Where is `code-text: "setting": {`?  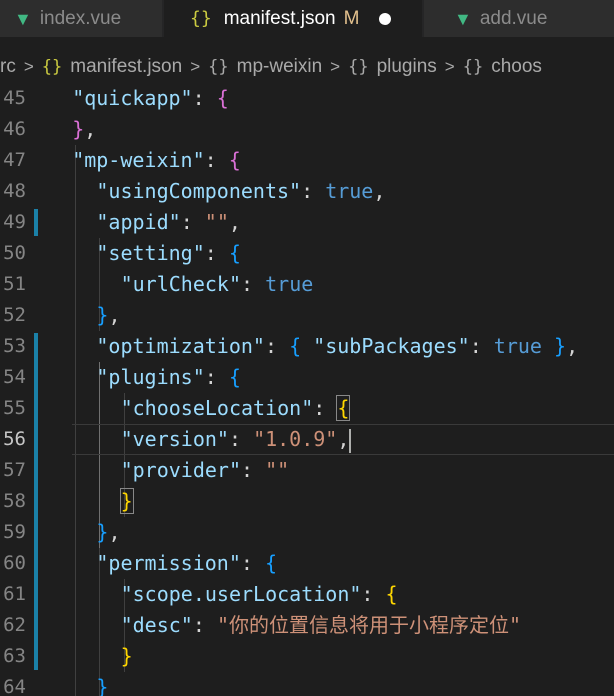
code-text: "setting": { is located at coordinates (168, 253).